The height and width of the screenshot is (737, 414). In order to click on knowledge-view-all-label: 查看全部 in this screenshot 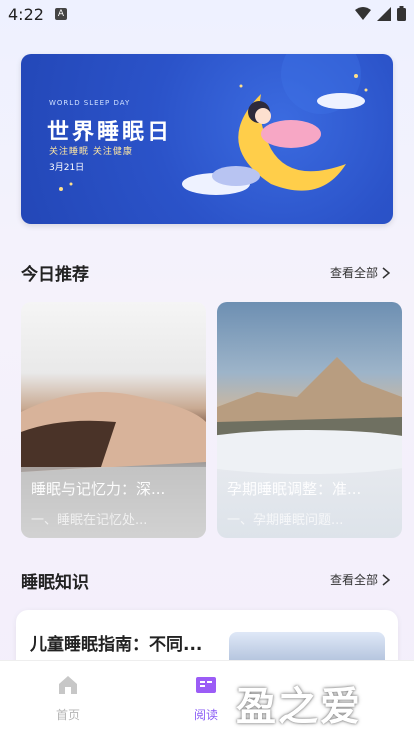, I will do `click(353, 580)`.